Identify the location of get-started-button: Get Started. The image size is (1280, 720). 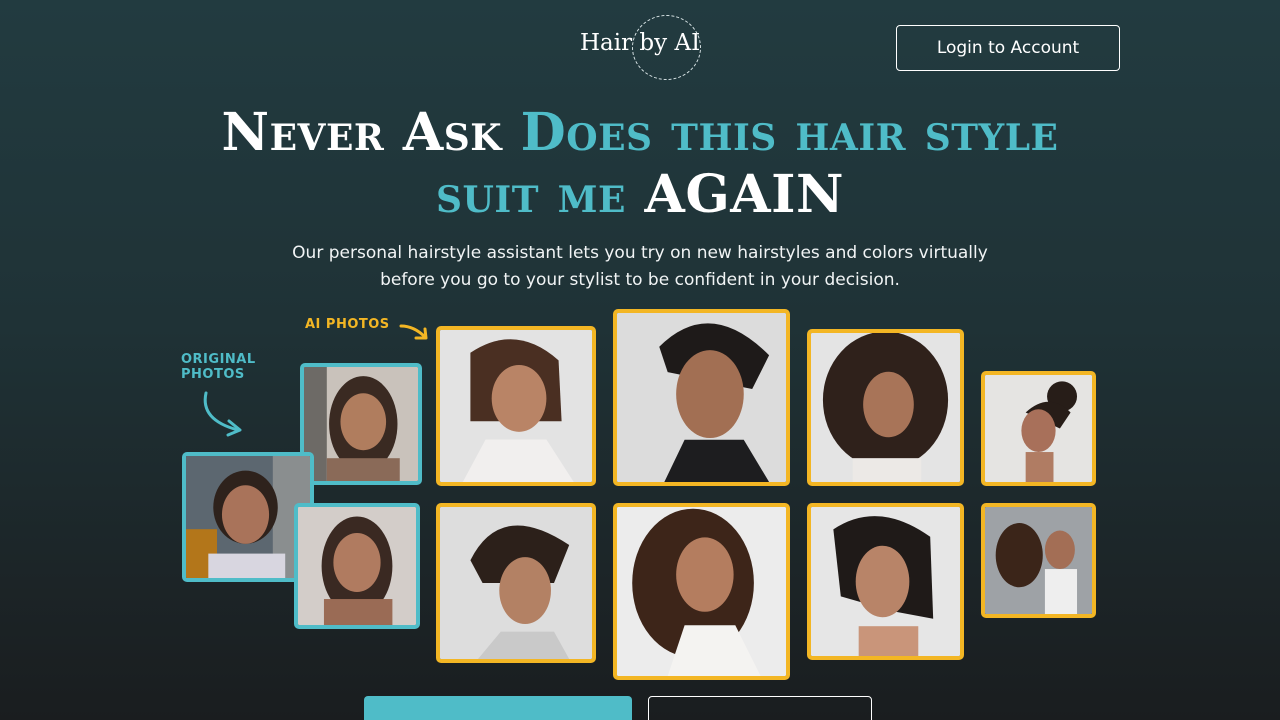
(498, 708).